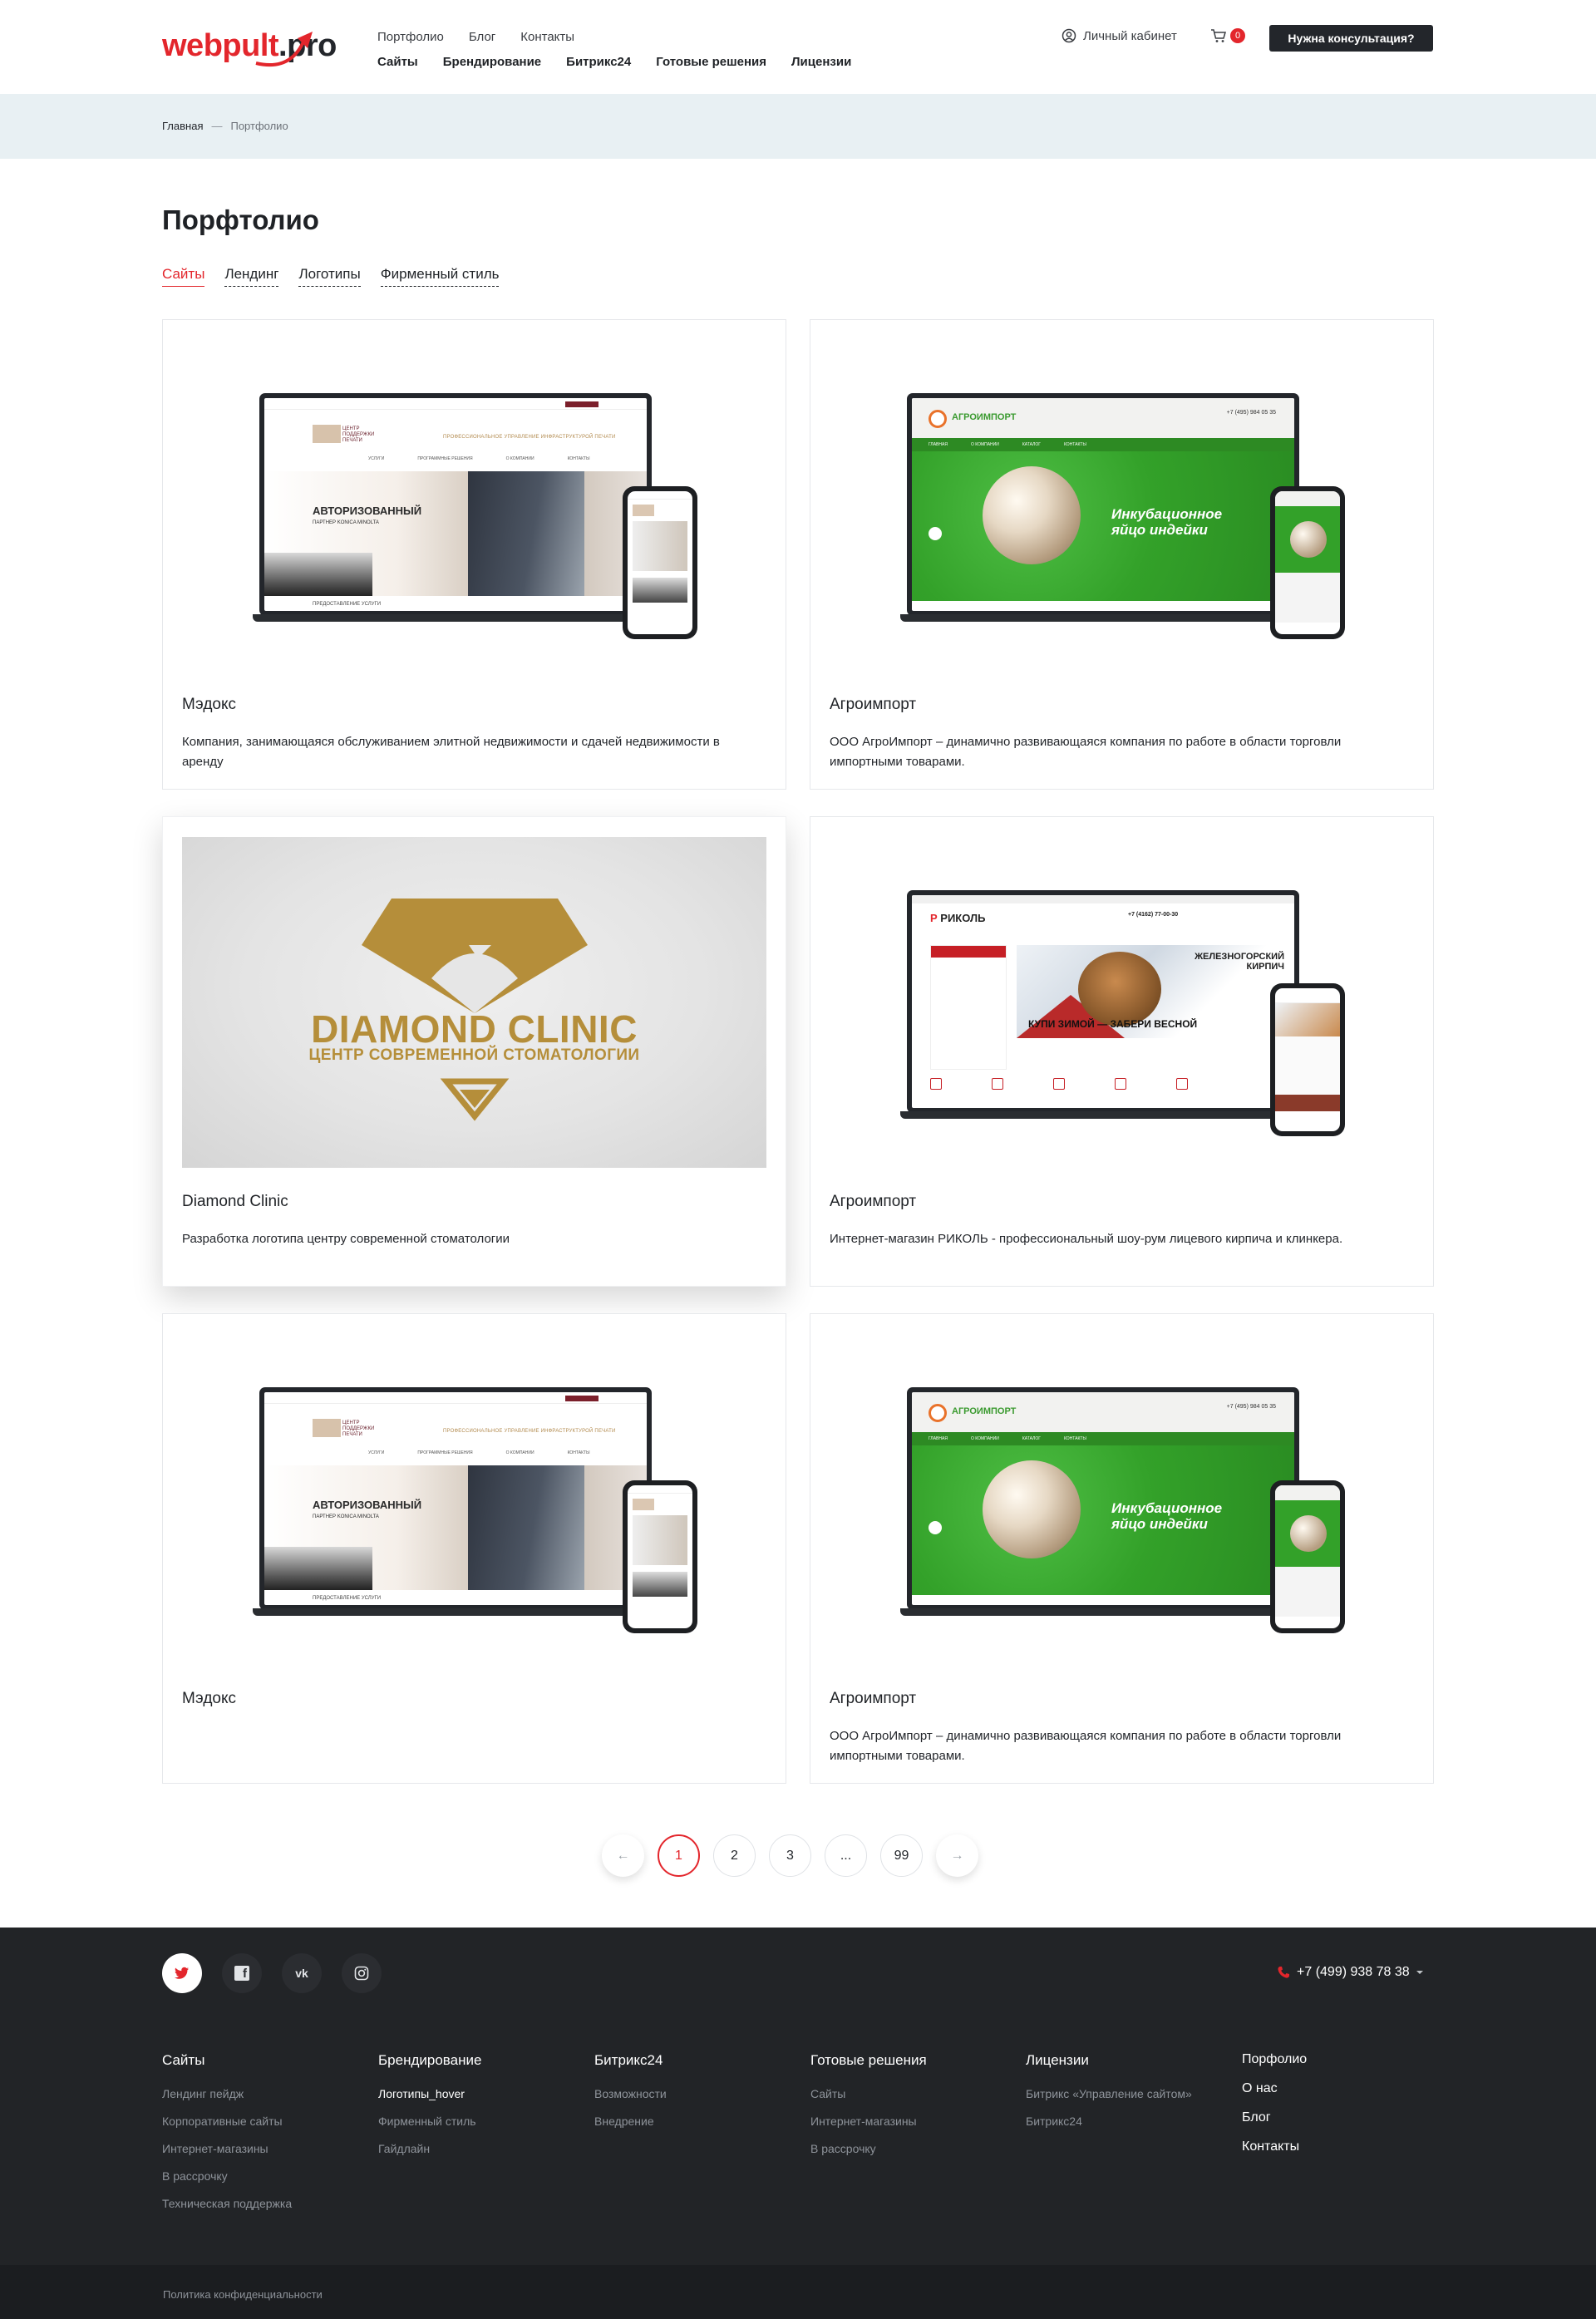  What do you see at coordinates (1109, 2121) in the screenshot?
I see `footer-link: Битрикс24` at bounding box center [1109, 2121].